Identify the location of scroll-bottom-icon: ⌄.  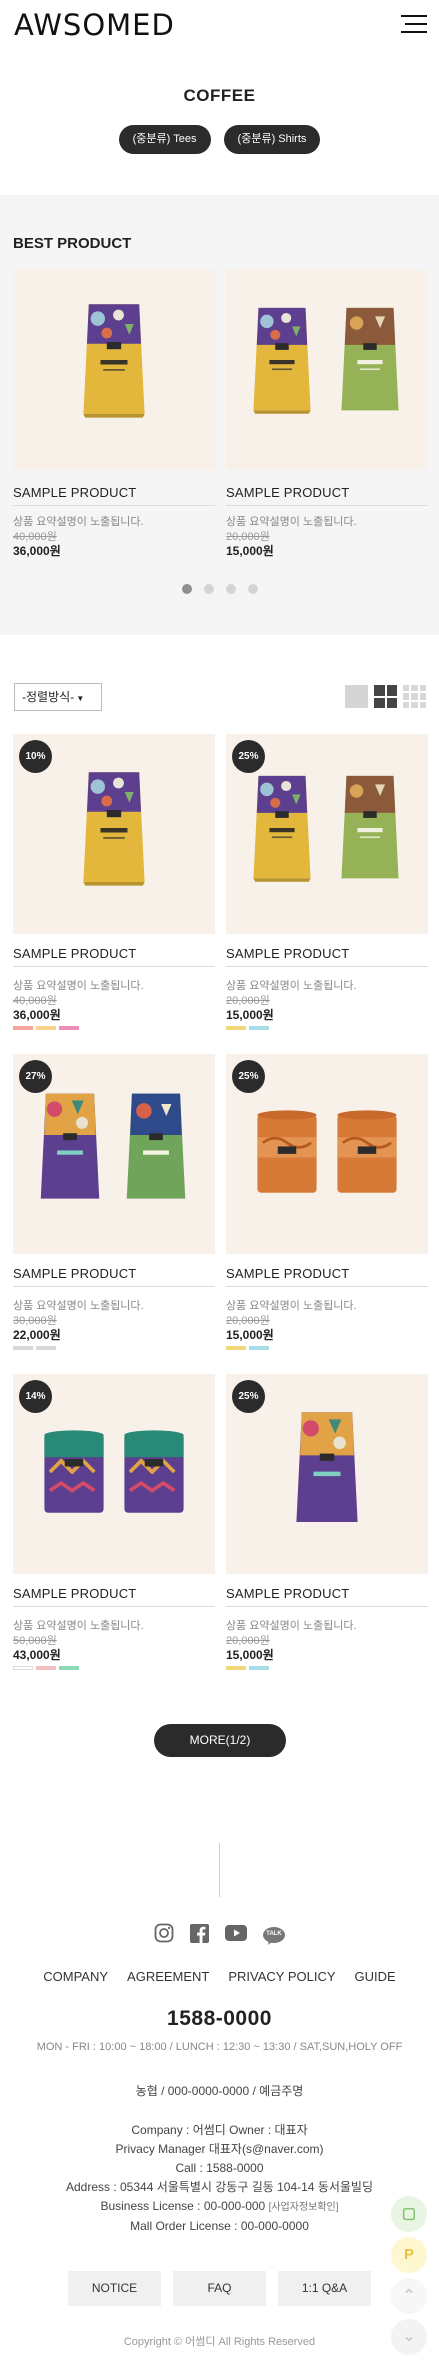
(409, 2337).